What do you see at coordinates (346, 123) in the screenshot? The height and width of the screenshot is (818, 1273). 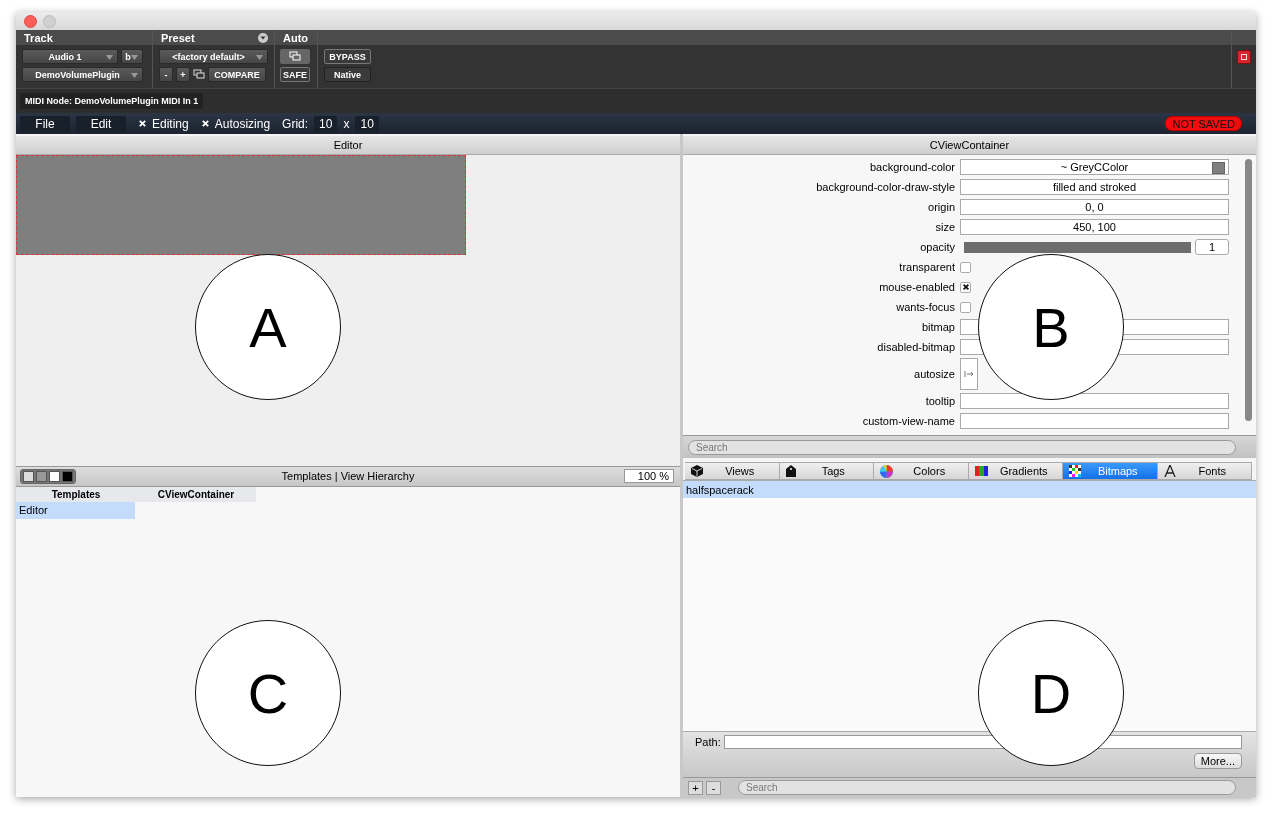 I see `grid-separator: x` at bounding box center [346, 123].